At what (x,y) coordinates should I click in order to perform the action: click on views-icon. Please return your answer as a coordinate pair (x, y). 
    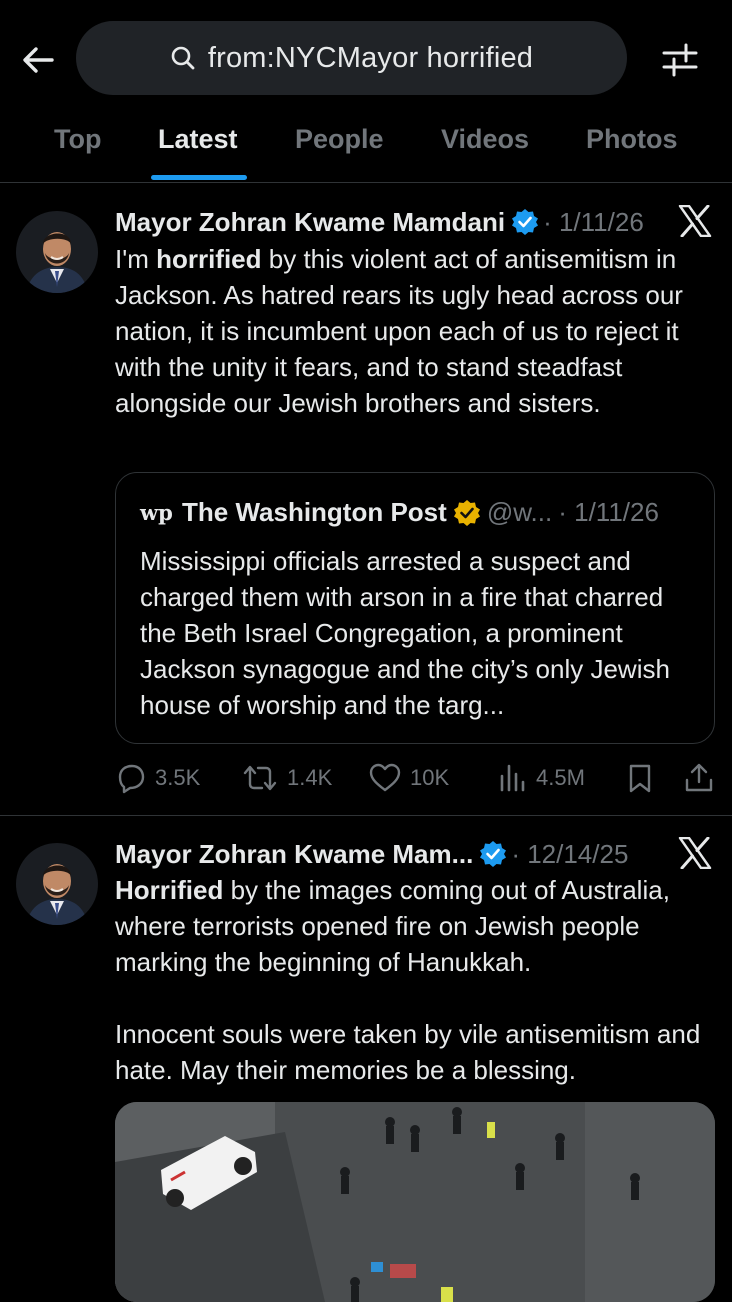
    Looking at the image, I should click on (512, 778).